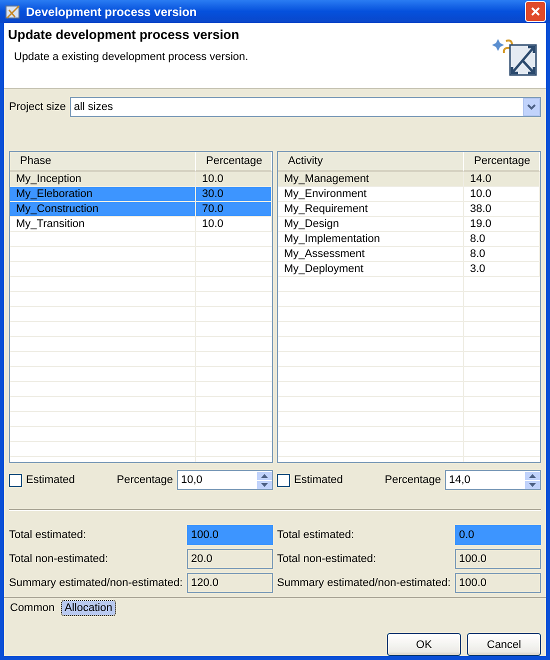 The height and width of the screenshot is (660, 550). I want to click on dialog-button: OK, so click(424, 644).